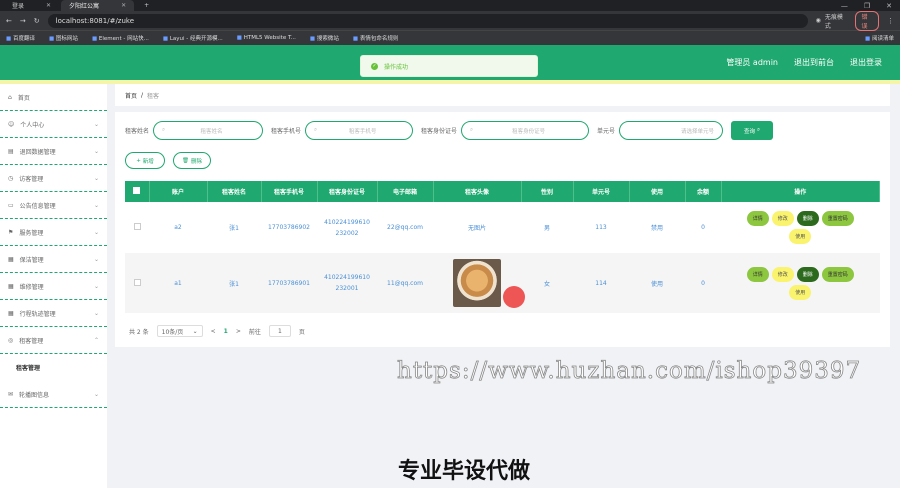 Image resolution: width=900 pixels, height=488 pixels. What do you see at coordinates (889, 6) in the screenshot?
I see `close-window-icon: ✕` at bounding box center [889, 6].